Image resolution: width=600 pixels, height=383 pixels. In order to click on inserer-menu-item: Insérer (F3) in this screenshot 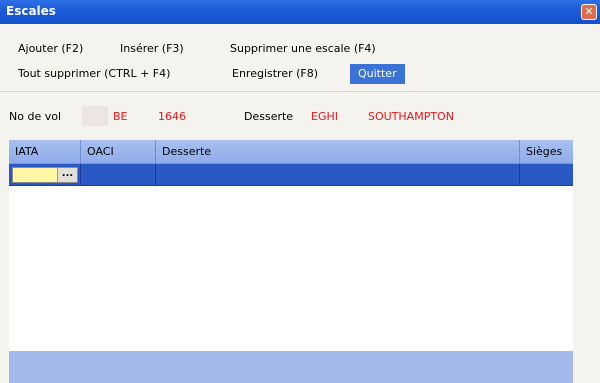, I will do `click(152, 49)`.